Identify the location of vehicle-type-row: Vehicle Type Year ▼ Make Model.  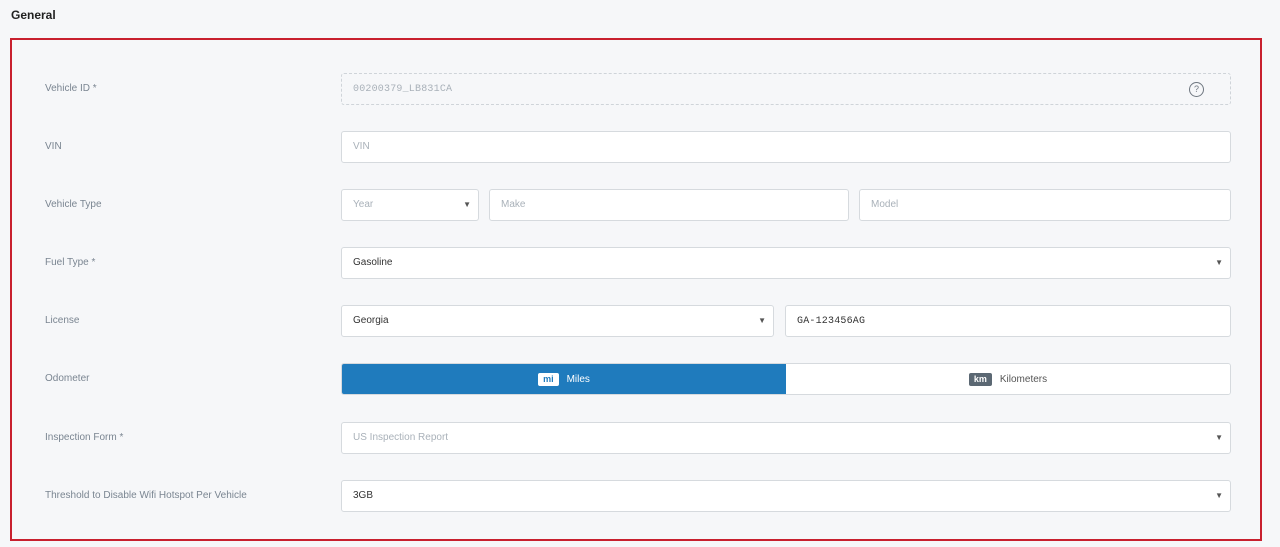
(636, 205).